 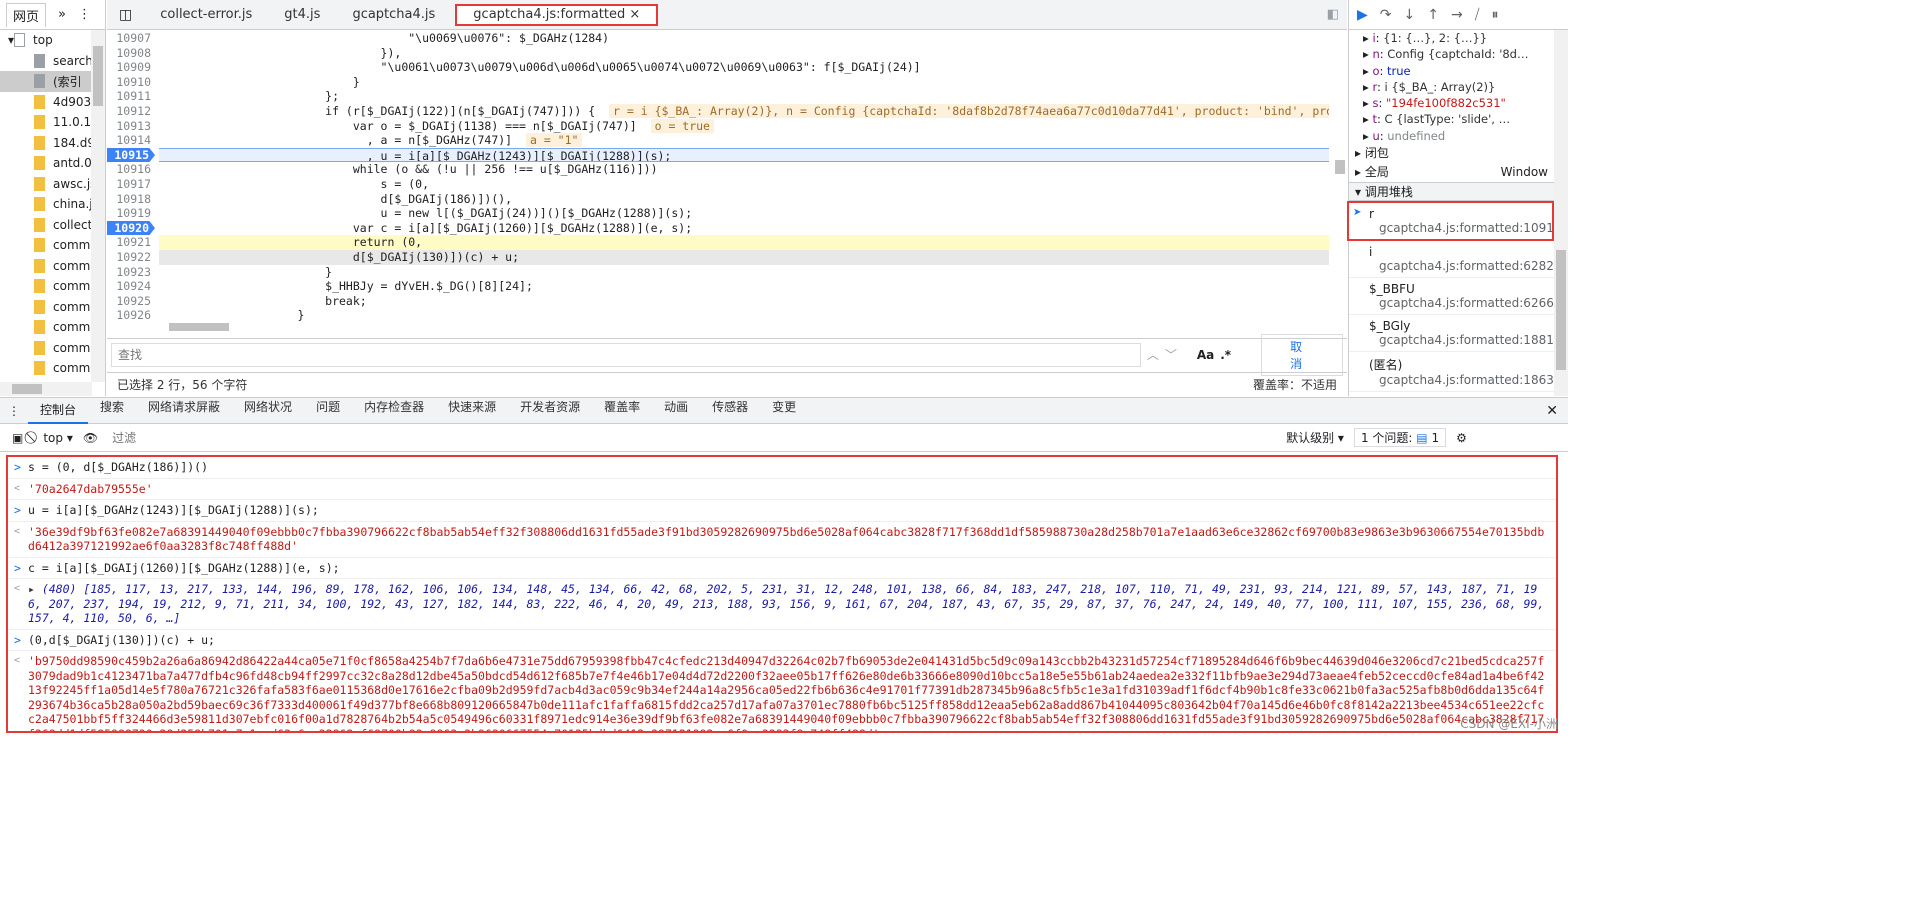 I want to click on tab-gt4: gt4.js, so click(x=302, y=15).